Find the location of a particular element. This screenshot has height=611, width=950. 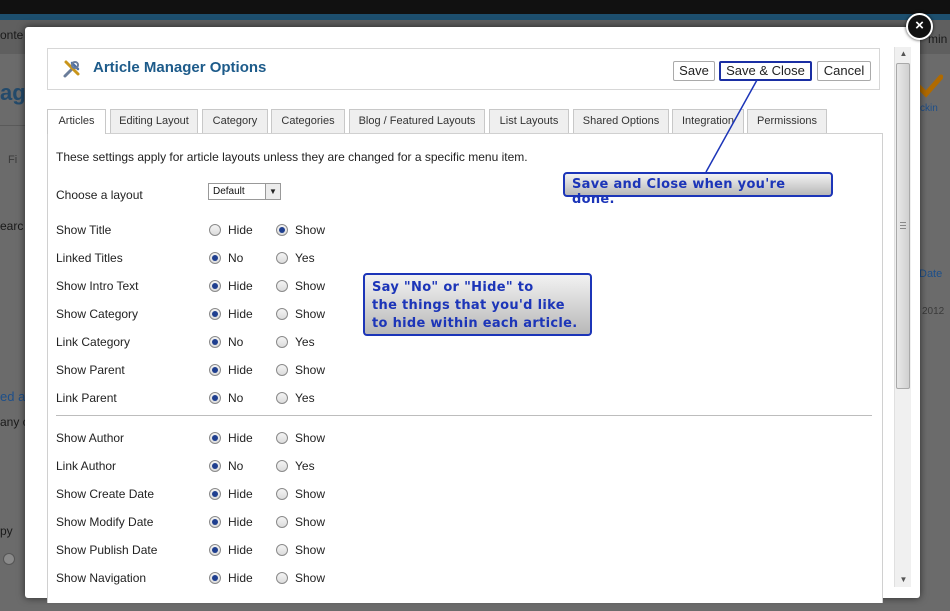

option-label: Show Parent is located at coordinates (90, 370).